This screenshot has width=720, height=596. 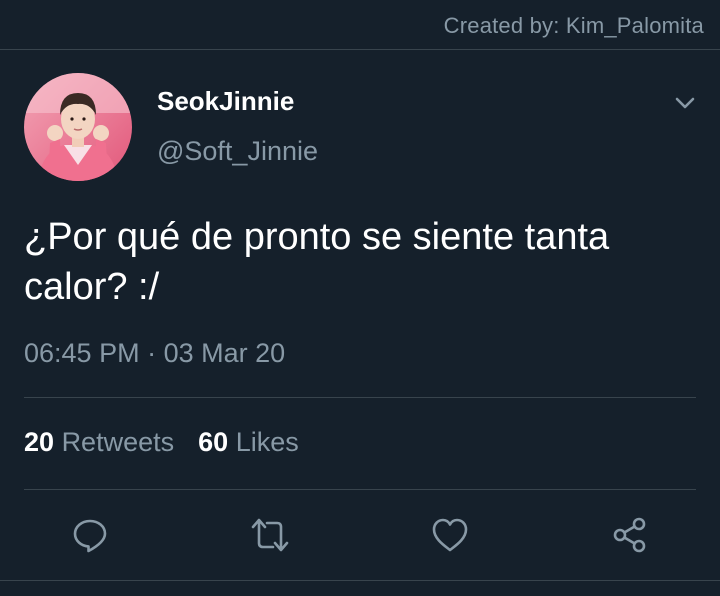 I want to click on creator-watermark: Created by: Kim_Palomita, so click(x=573, y=25).